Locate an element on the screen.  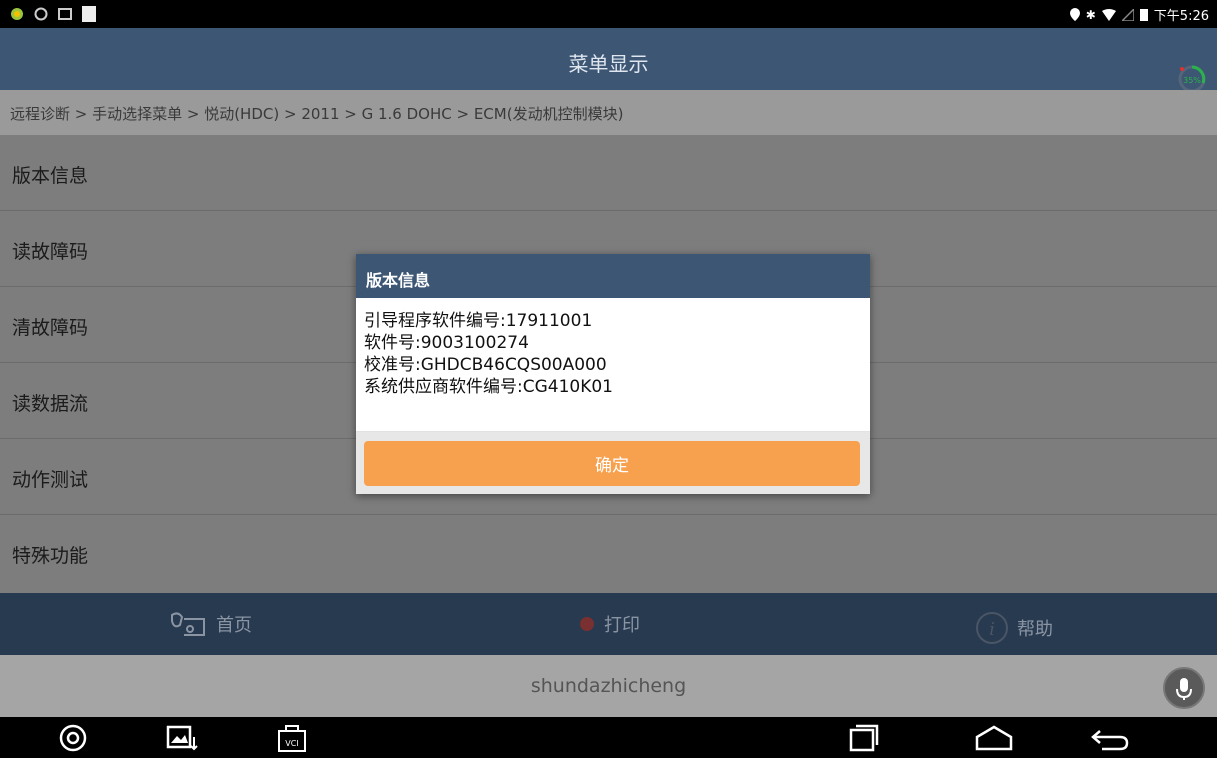
menu-item-label: 特殊功能 is located at coordinates (50, 556).